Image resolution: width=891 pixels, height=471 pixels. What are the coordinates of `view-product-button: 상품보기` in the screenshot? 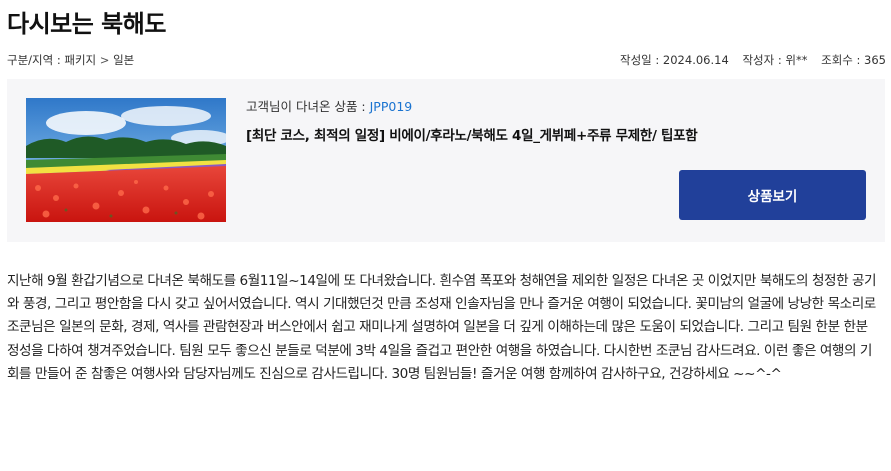 It's located at (772, 195).